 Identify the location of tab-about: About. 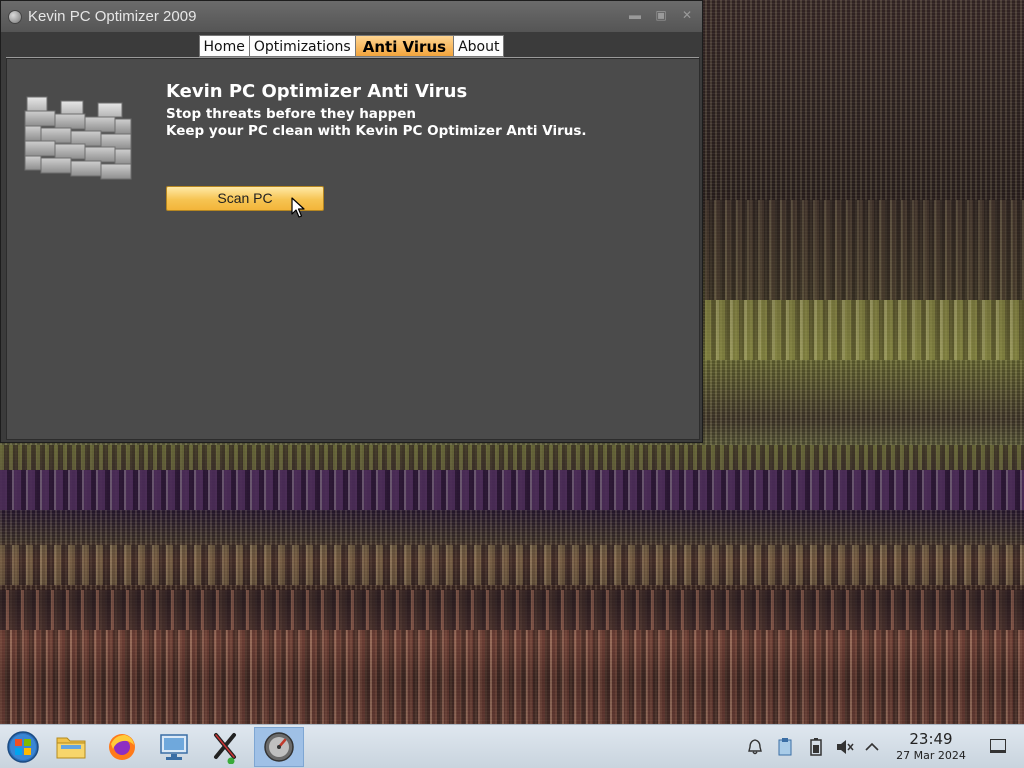
(479, 46).